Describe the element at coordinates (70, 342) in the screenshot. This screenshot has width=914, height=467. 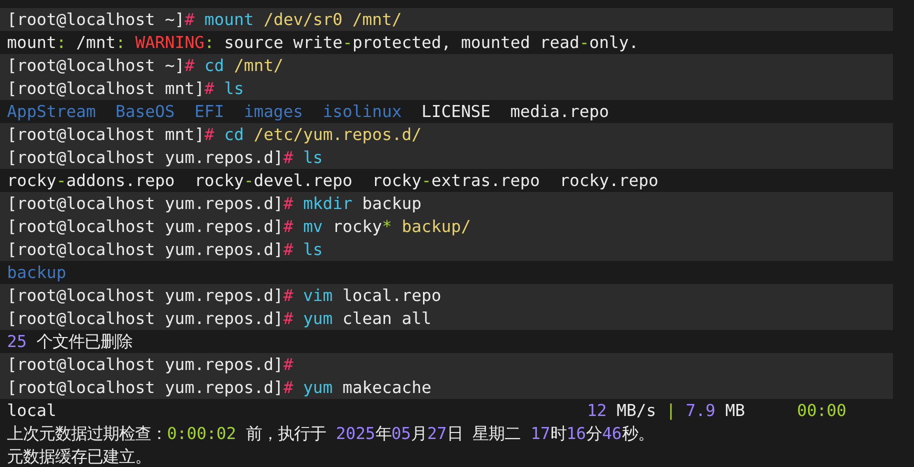
I see `terminal-line: 25 个文件已删除` at that location.